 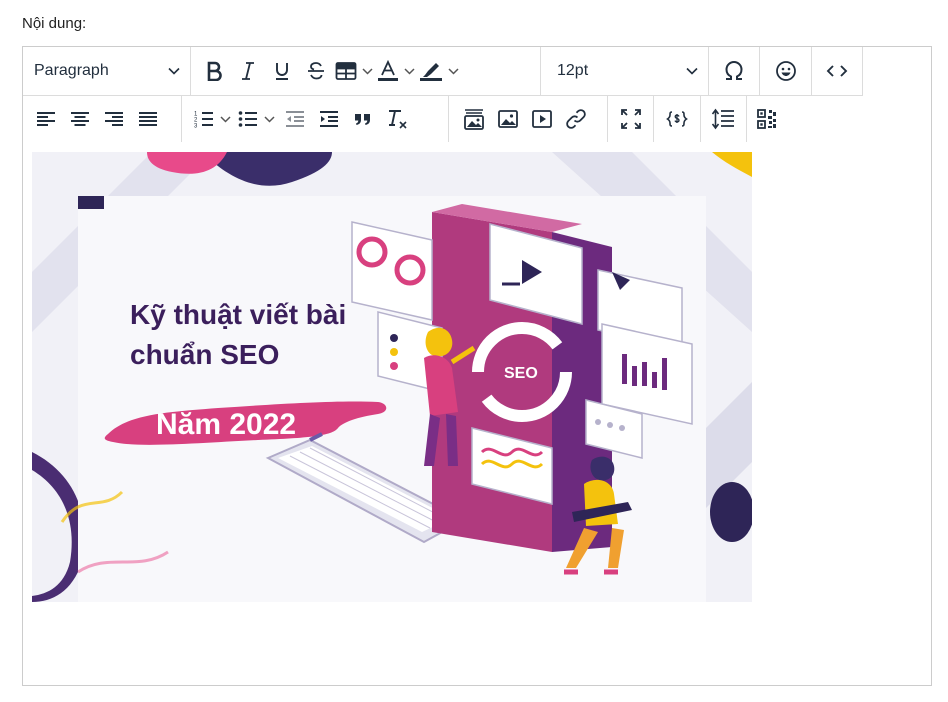 I want to click on numbered-list-dropdown-chevron, so click(x=226, y=119).